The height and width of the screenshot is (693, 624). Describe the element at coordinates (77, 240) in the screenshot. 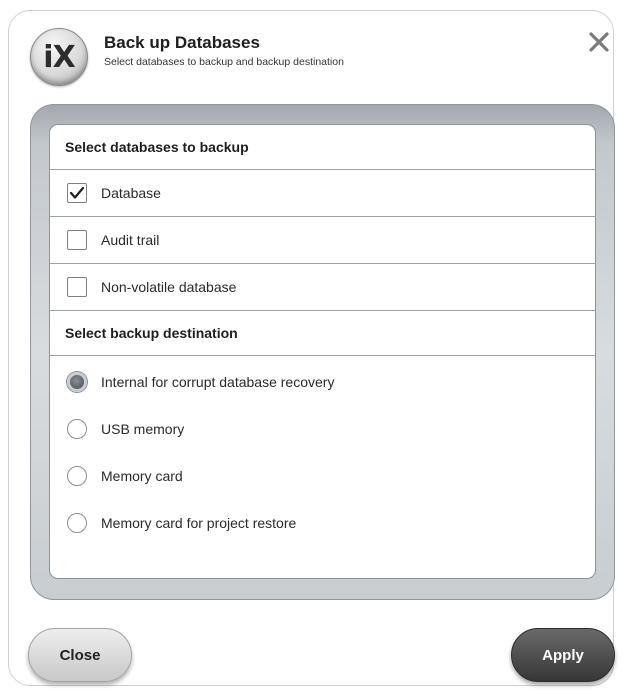

I see `audit-trail-checkbox` at that location.